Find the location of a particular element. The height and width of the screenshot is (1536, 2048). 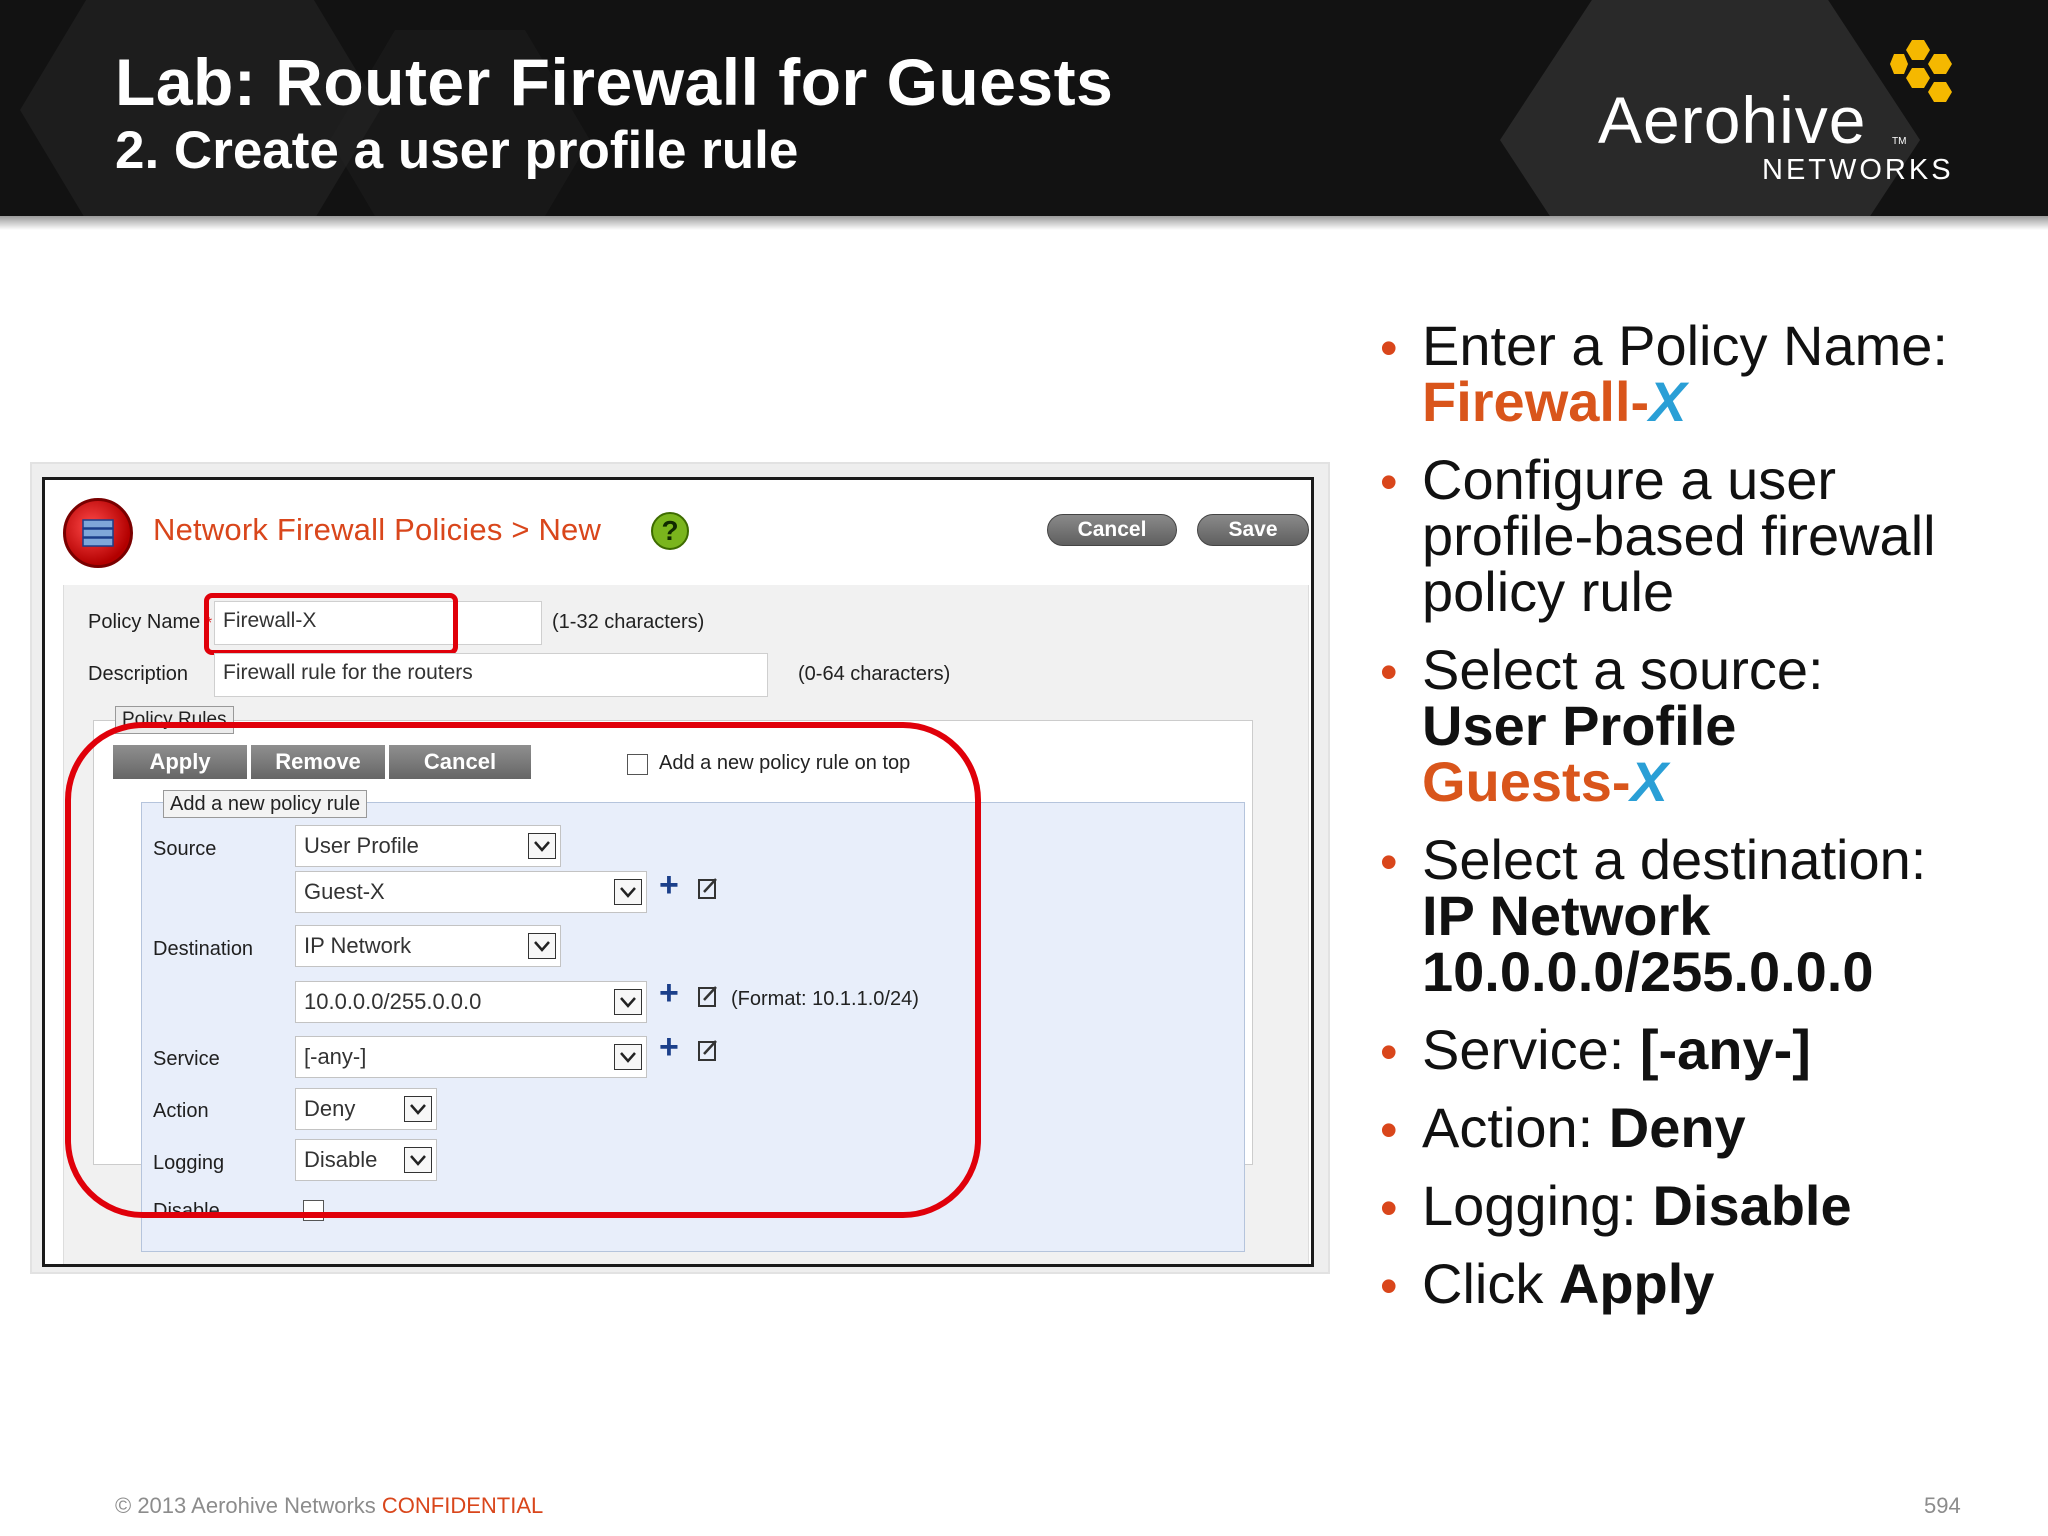

help-icon: ? is located at coordinates (670, 531).